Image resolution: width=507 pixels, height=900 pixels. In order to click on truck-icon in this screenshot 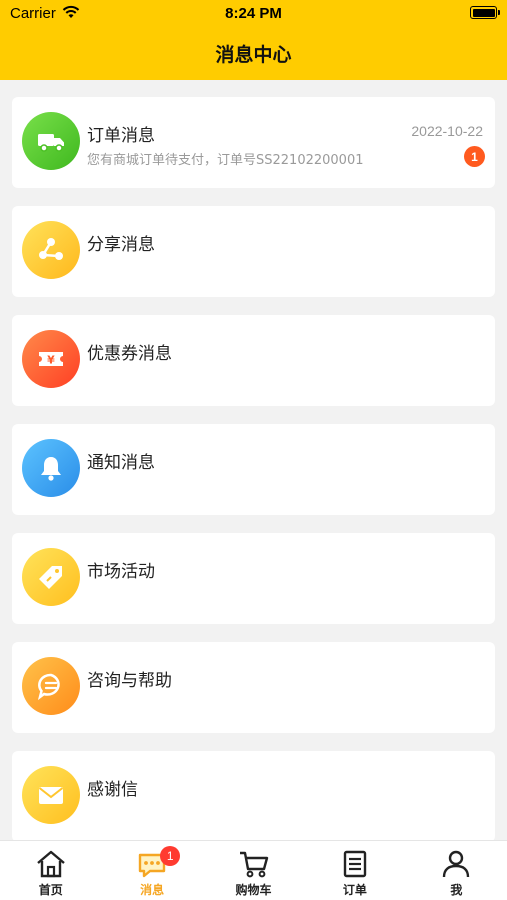, I will do `click(51, 141)`.